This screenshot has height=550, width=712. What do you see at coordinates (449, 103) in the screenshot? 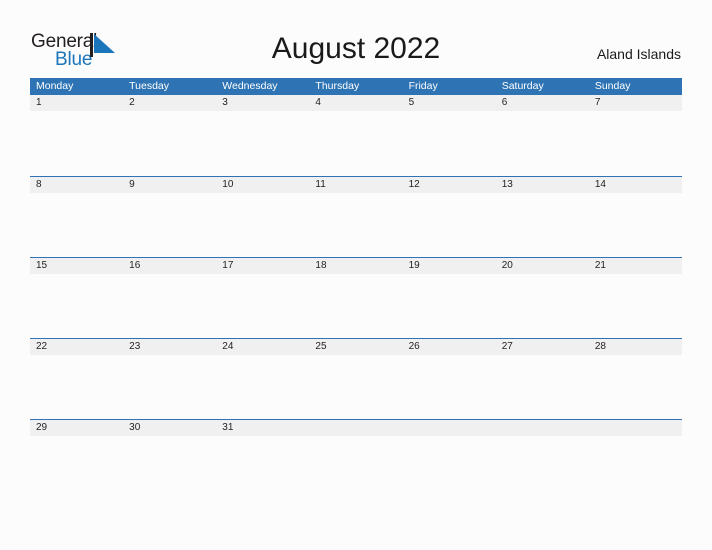
I see `day-cell: 5` at bounding box center [449, 103].